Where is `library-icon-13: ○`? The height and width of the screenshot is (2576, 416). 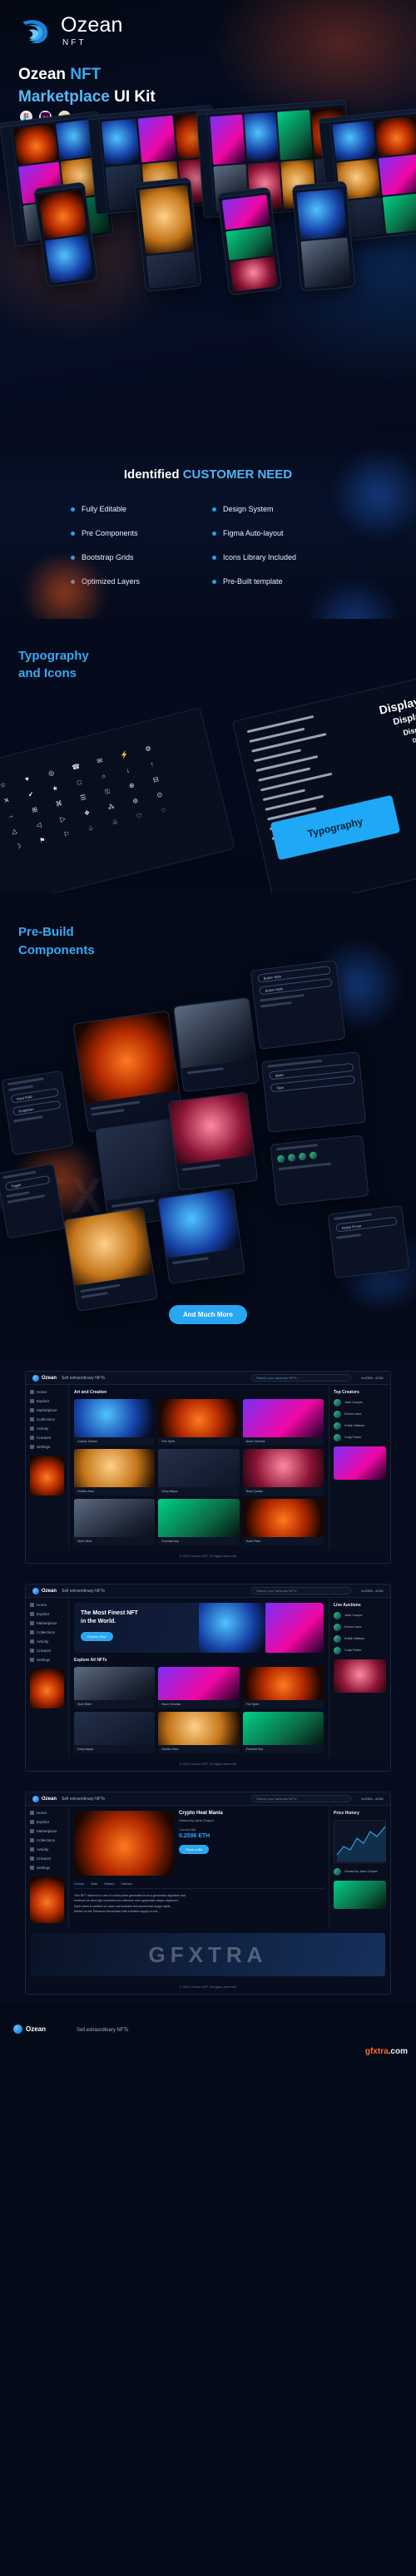 library-icon-13: ○ is located at coordinates (103, 776).